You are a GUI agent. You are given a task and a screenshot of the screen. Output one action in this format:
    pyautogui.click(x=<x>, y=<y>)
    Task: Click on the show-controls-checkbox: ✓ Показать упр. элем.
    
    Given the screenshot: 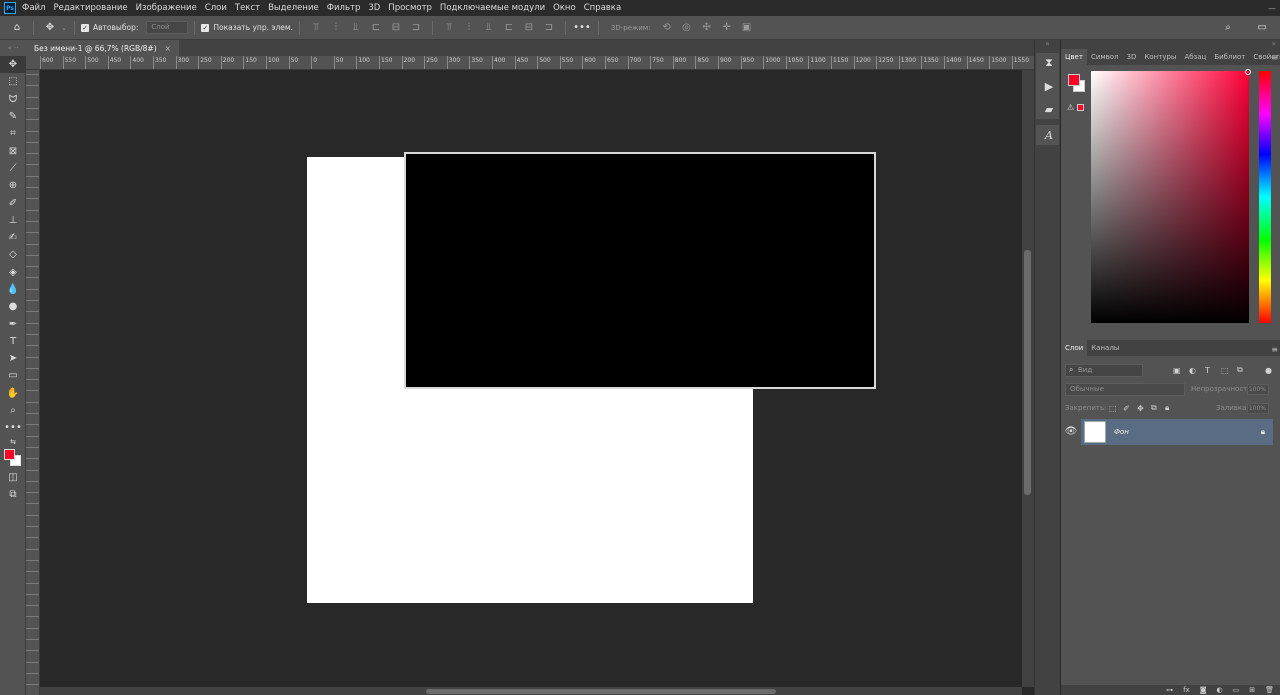 What is the action you would take?
    pyautogui.click(x=247, y=27)
    